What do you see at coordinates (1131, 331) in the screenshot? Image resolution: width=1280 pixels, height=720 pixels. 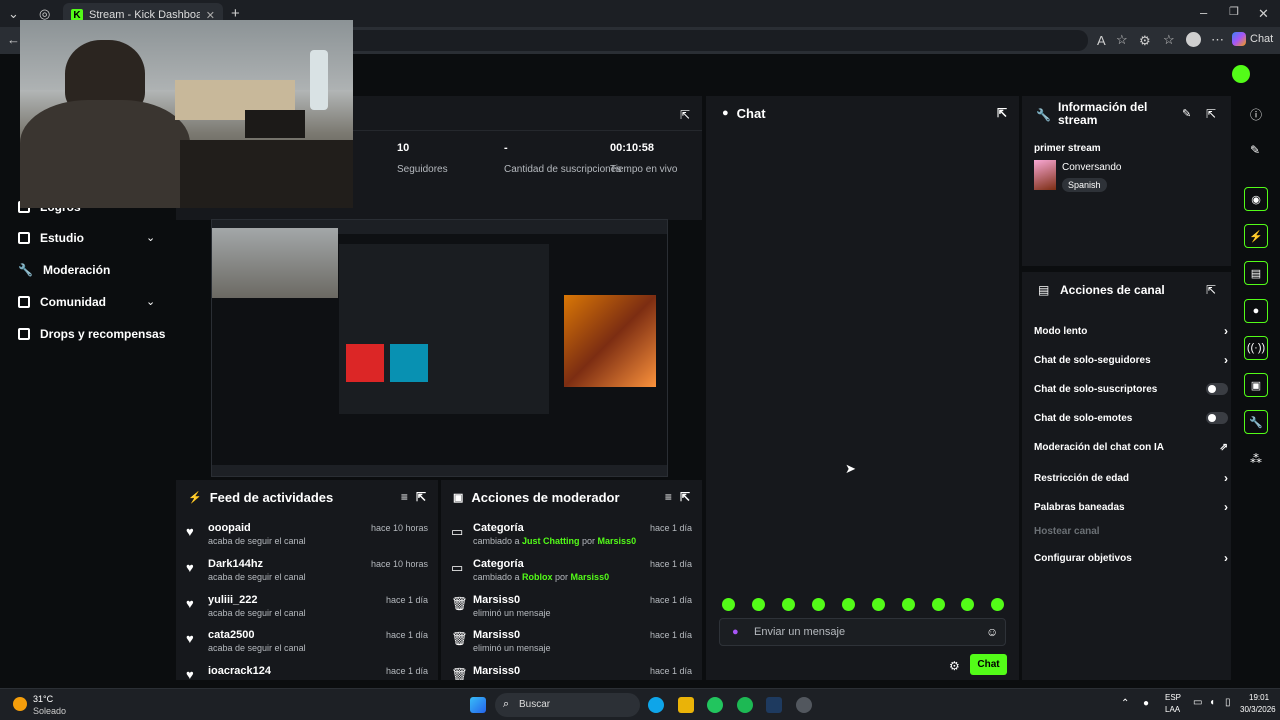 I see `channel-action-slow-mode: Modo lento ›` at bounding box center [1131, 331].